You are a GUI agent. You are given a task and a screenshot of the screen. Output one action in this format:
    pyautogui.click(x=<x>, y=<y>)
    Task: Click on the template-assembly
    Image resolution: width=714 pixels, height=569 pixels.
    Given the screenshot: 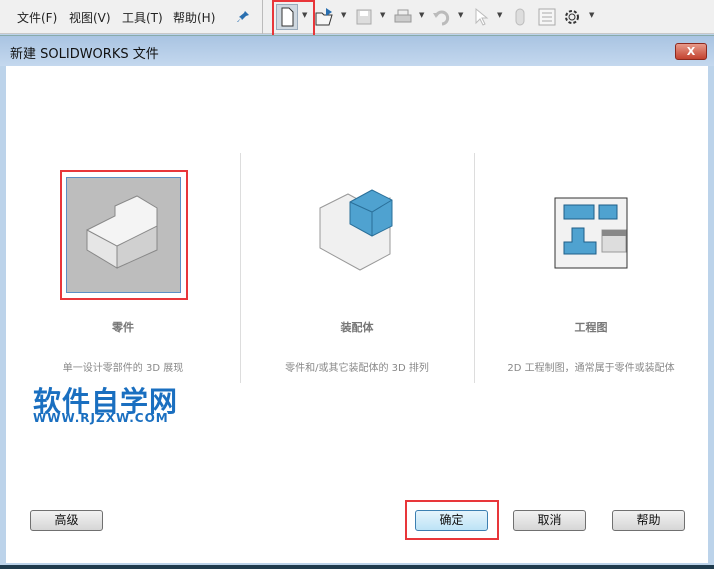 What is the action you would take?
    pyautogui.click(x=357, y=234)
    